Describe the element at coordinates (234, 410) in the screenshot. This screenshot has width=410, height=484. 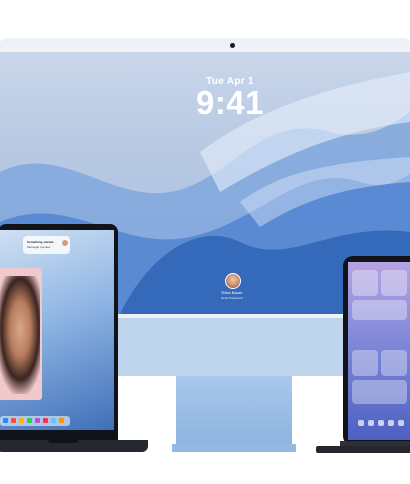
I see `imac-stand` at that location.